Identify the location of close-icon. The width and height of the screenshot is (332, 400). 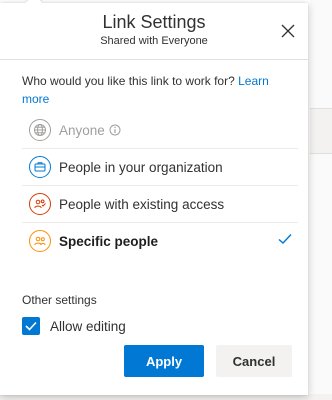
(288, 31).